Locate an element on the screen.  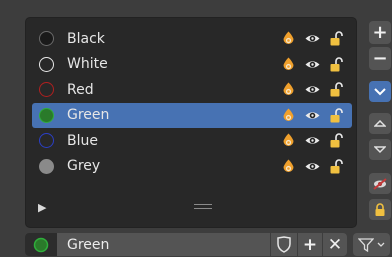
list-item-label: Red is located at coordinates (80, 89).